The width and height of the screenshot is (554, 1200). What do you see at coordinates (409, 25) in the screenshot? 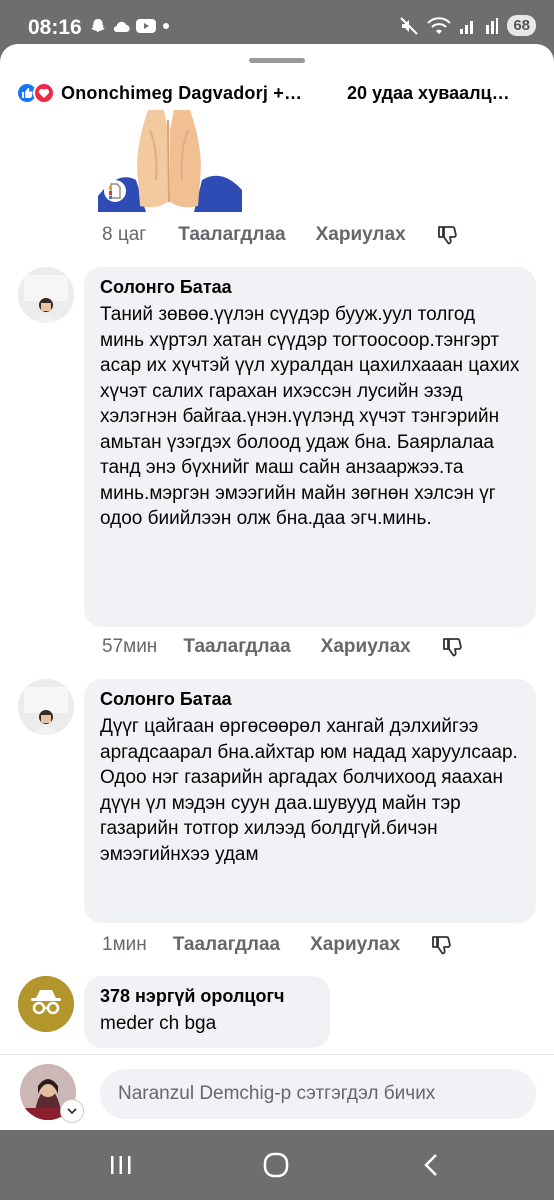
I see `mute-icon` at bounding box center [409, 25].